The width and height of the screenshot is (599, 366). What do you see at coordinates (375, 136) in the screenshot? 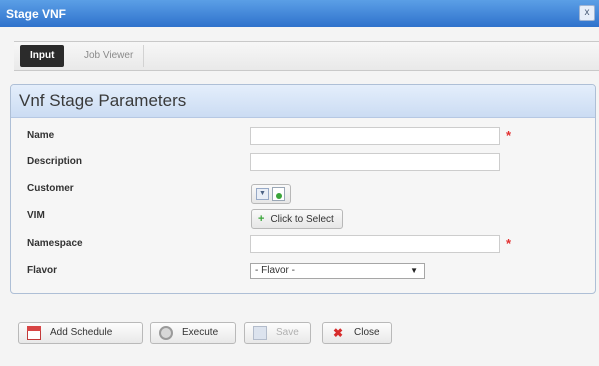
I see `name-input` at bounding box center [375, 136].